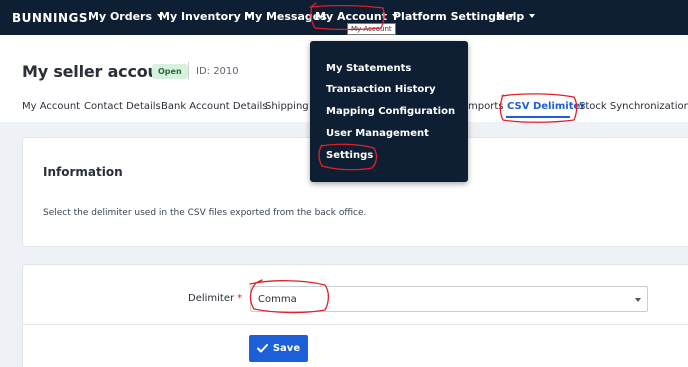 Image resolution: width=688 pixels, height=367 pixels. Describe the element at coordinates (485, 106) in the screenshot. I see `tab-imports: mports` at that location.